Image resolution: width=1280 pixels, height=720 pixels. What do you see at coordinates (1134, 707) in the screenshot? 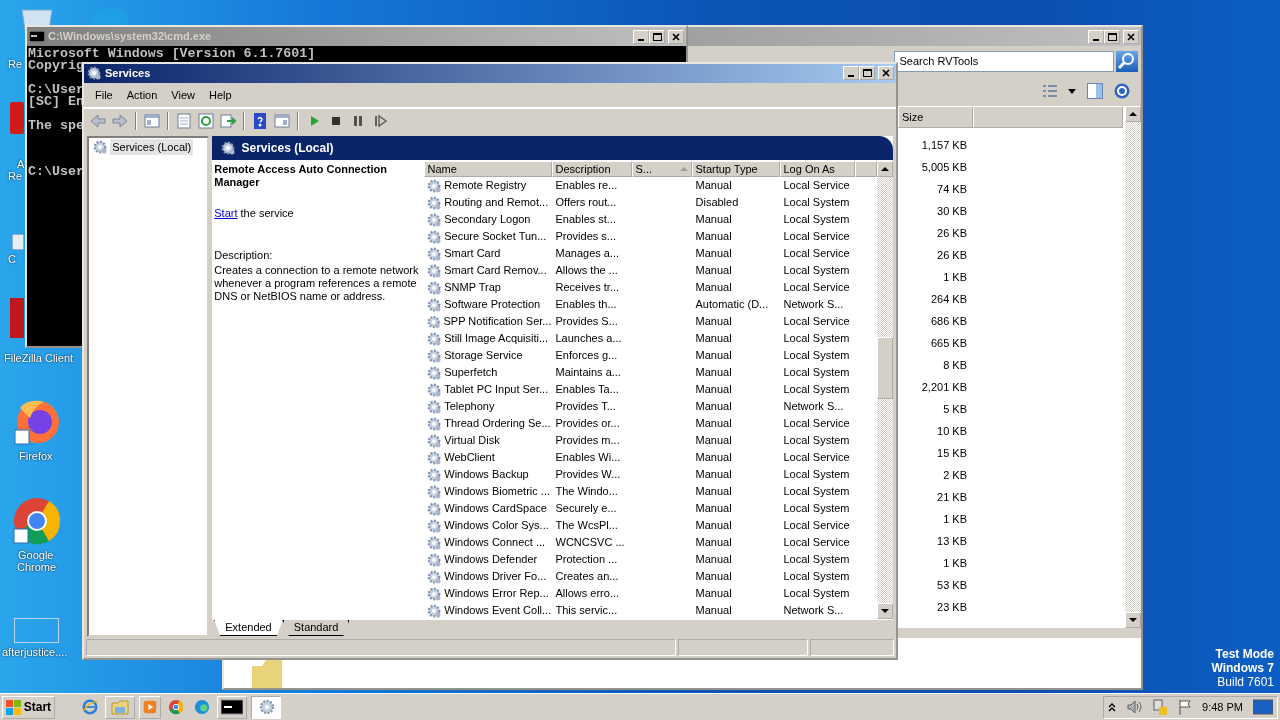
I see `speaker-icon` at bounding box center [1134, 707].